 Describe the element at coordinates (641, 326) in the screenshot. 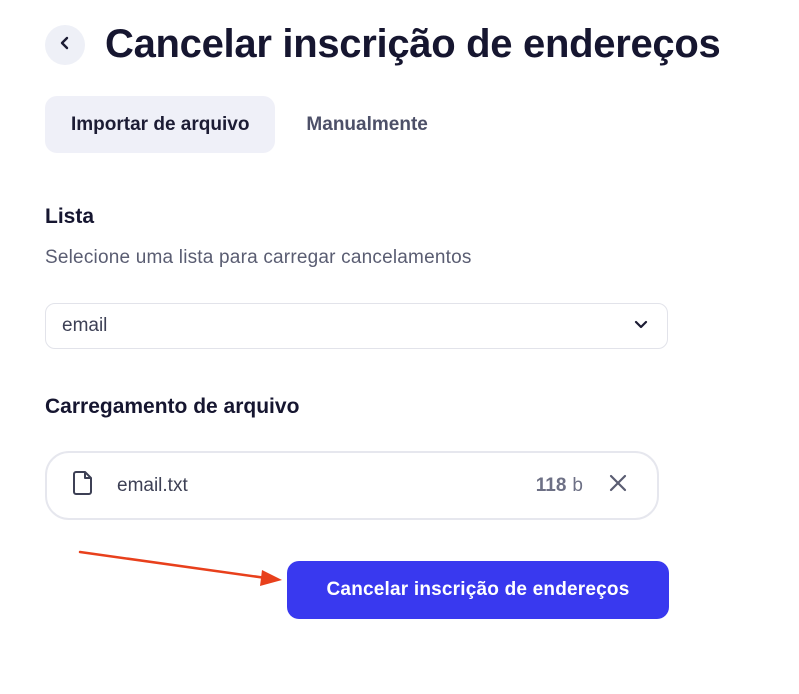

I see `chevron-down-icon` at that location.